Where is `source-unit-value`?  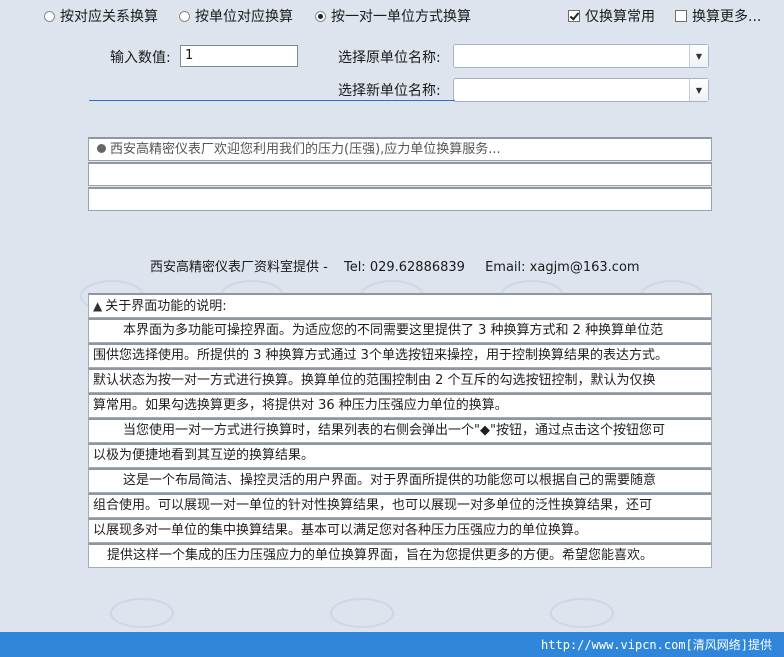 source-unit-value is located at coordinates (571, 56).